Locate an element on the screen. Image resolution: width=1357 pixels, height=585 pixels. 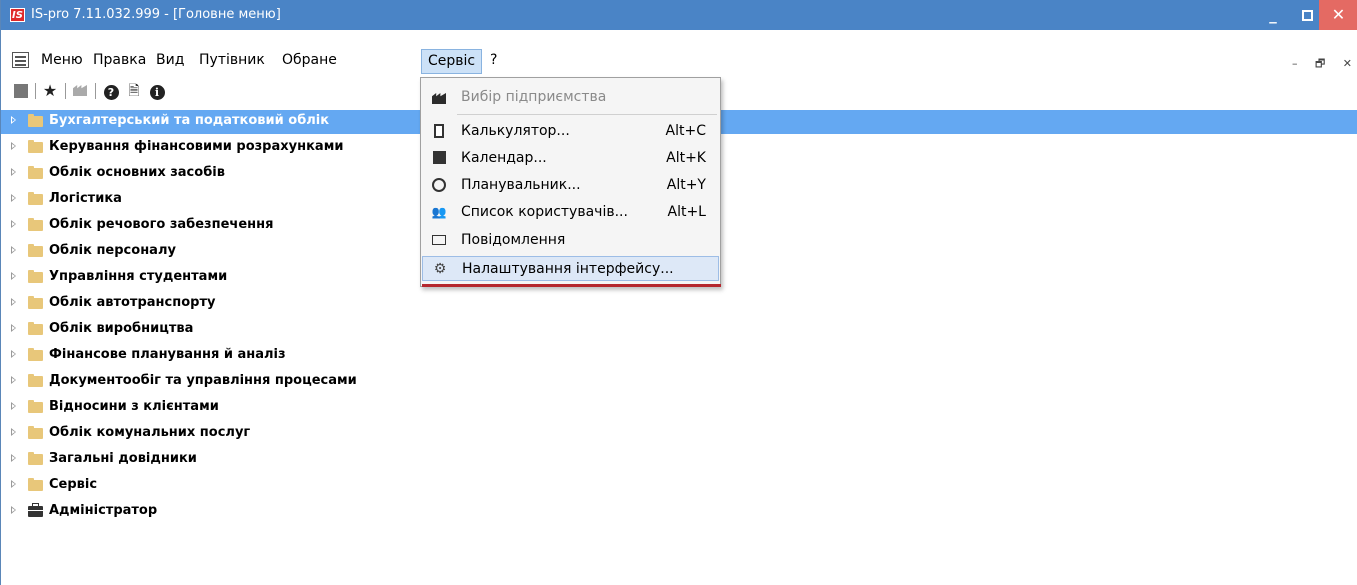
mdi-minimize-button: – is located at coordinates (1295, 63).